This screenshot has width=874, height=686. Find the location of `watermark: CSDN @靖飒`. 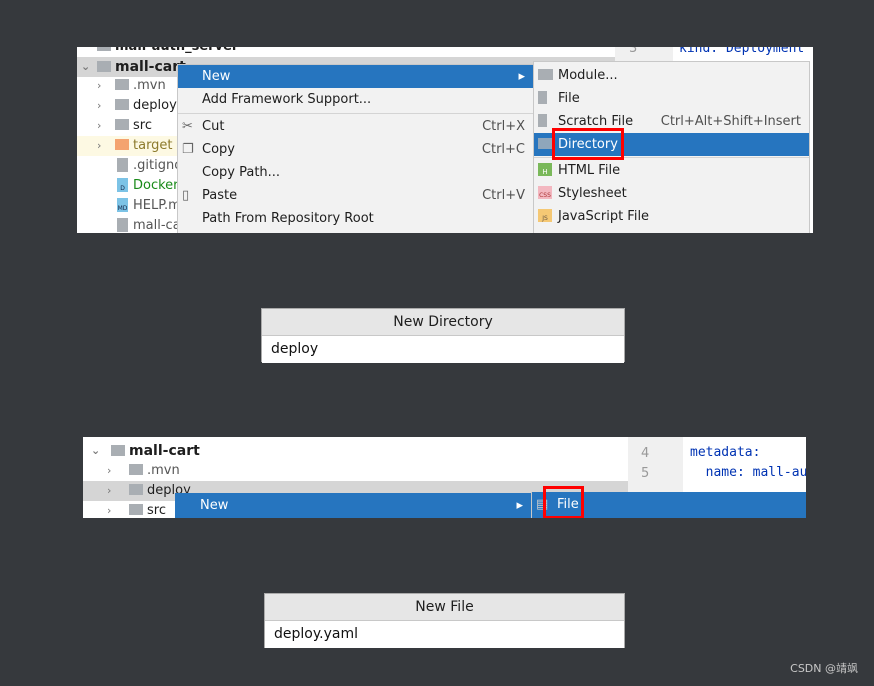

watermark: CSDN @靖飒 is located at coordinates (824, 668).